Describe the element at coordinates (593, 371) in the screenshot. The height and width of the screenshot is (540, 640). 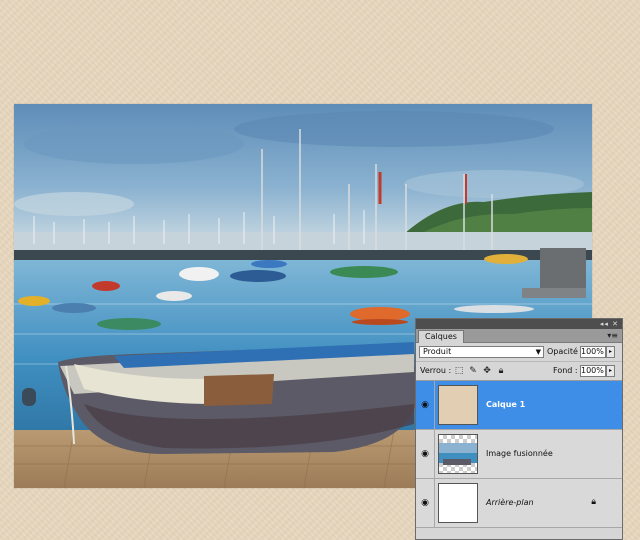
I see `fill-input: 100%` at that location.